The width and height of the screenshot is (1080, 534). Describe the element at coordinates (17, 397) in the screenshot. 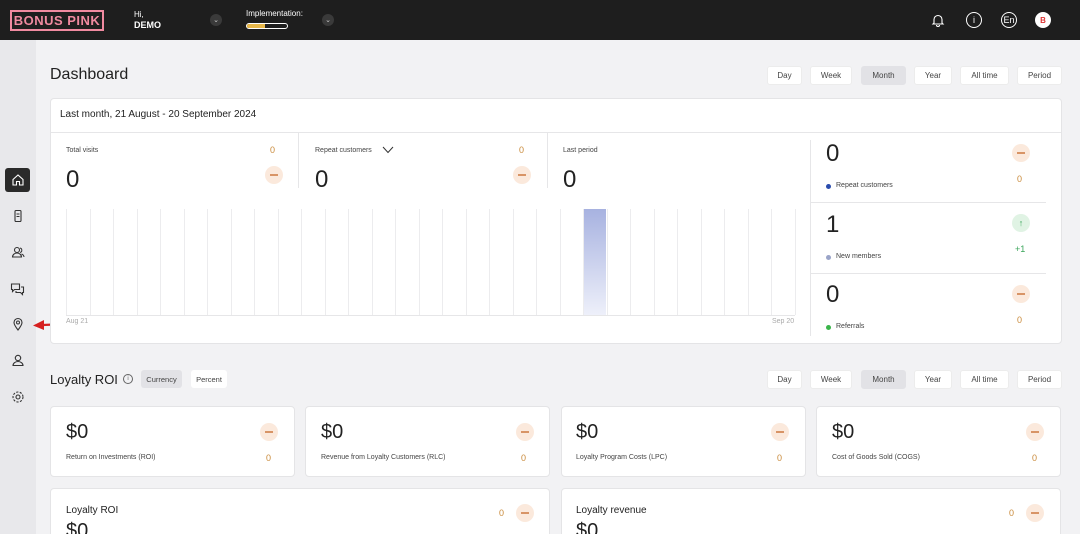

I see `gear-icon` at that location.